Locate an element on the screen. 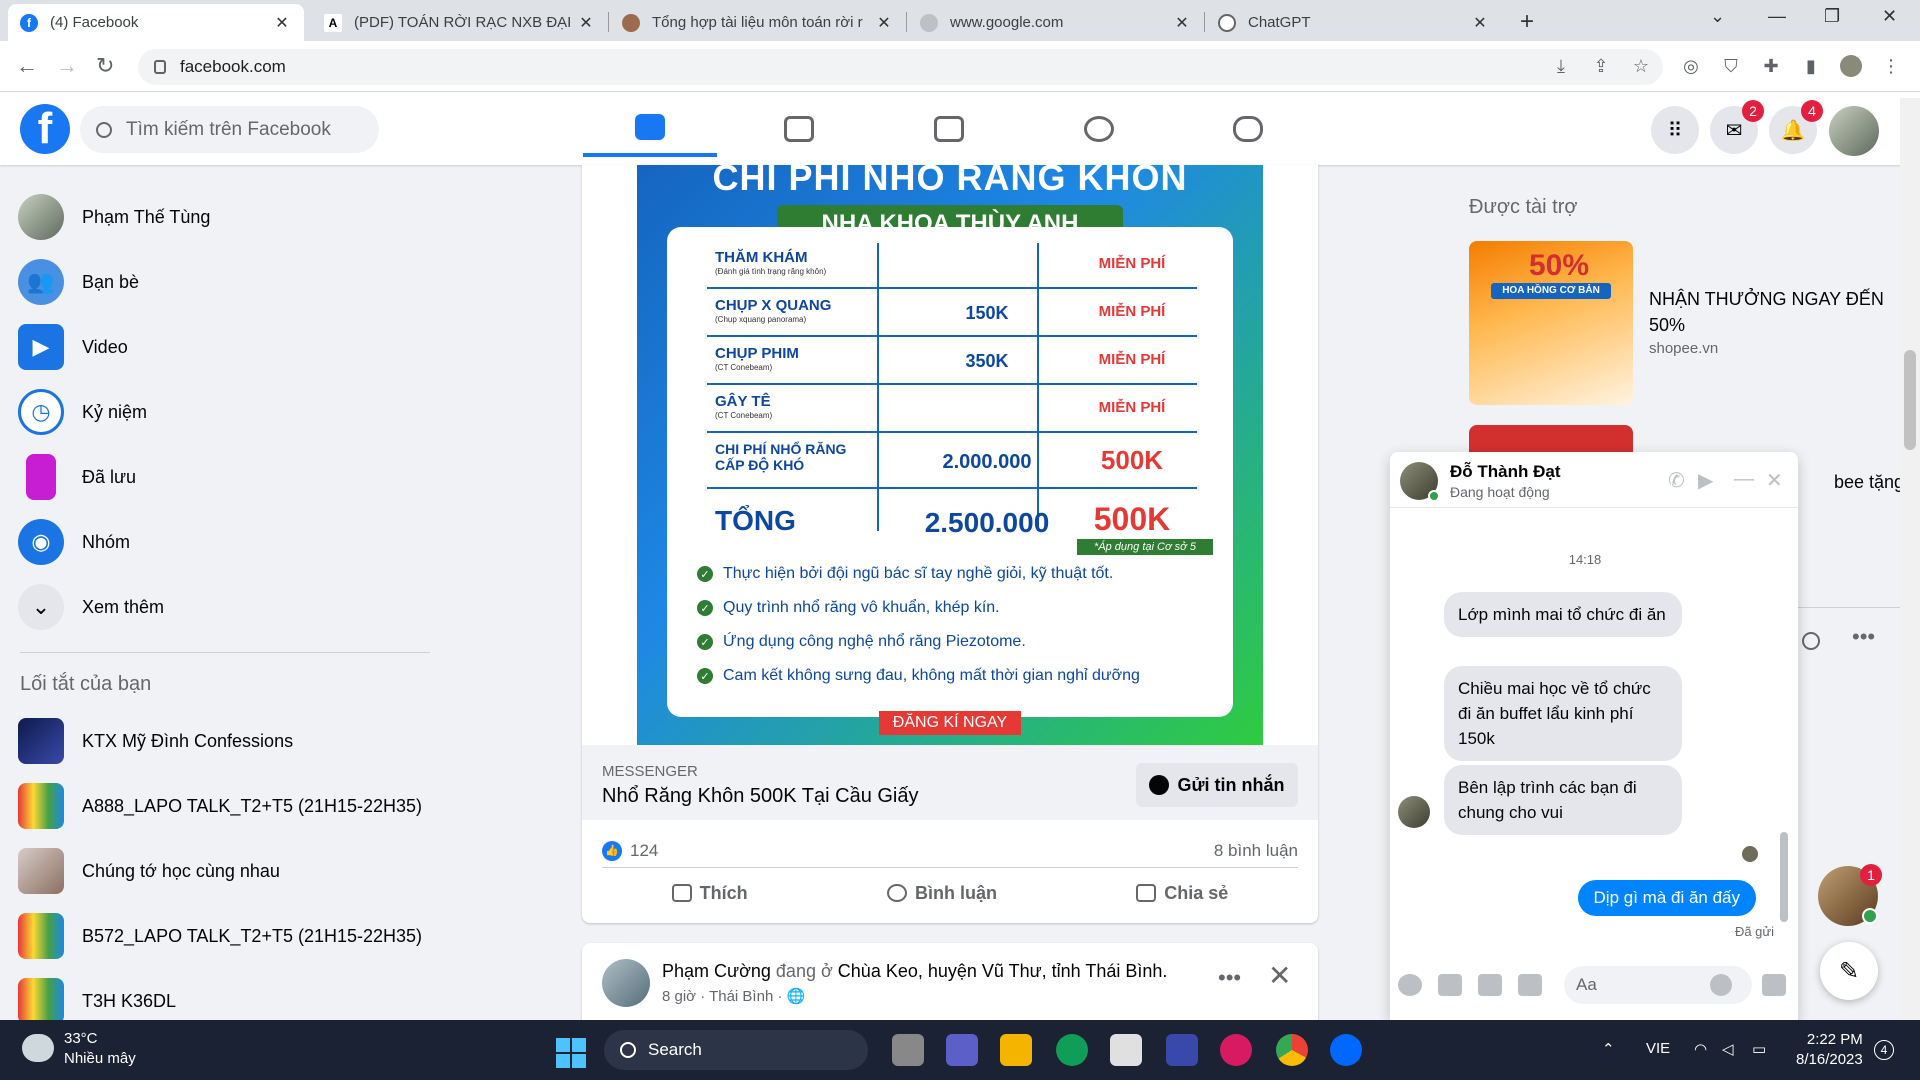  gif-icon is located at coordinates (1530, 985).